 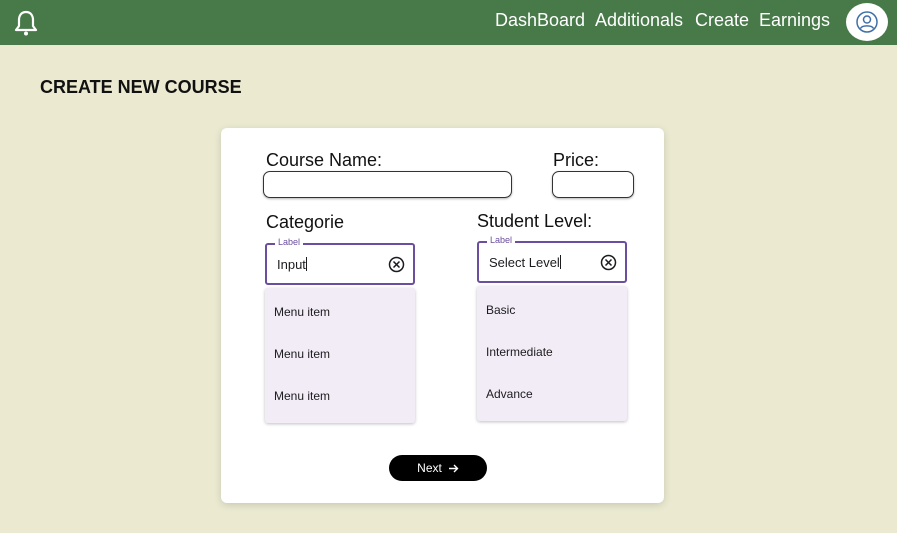 What do you see at coordinates (324, 160) in the screenshot?
I see `course-name-label: Course Name:` at bounding box center [324, 160].